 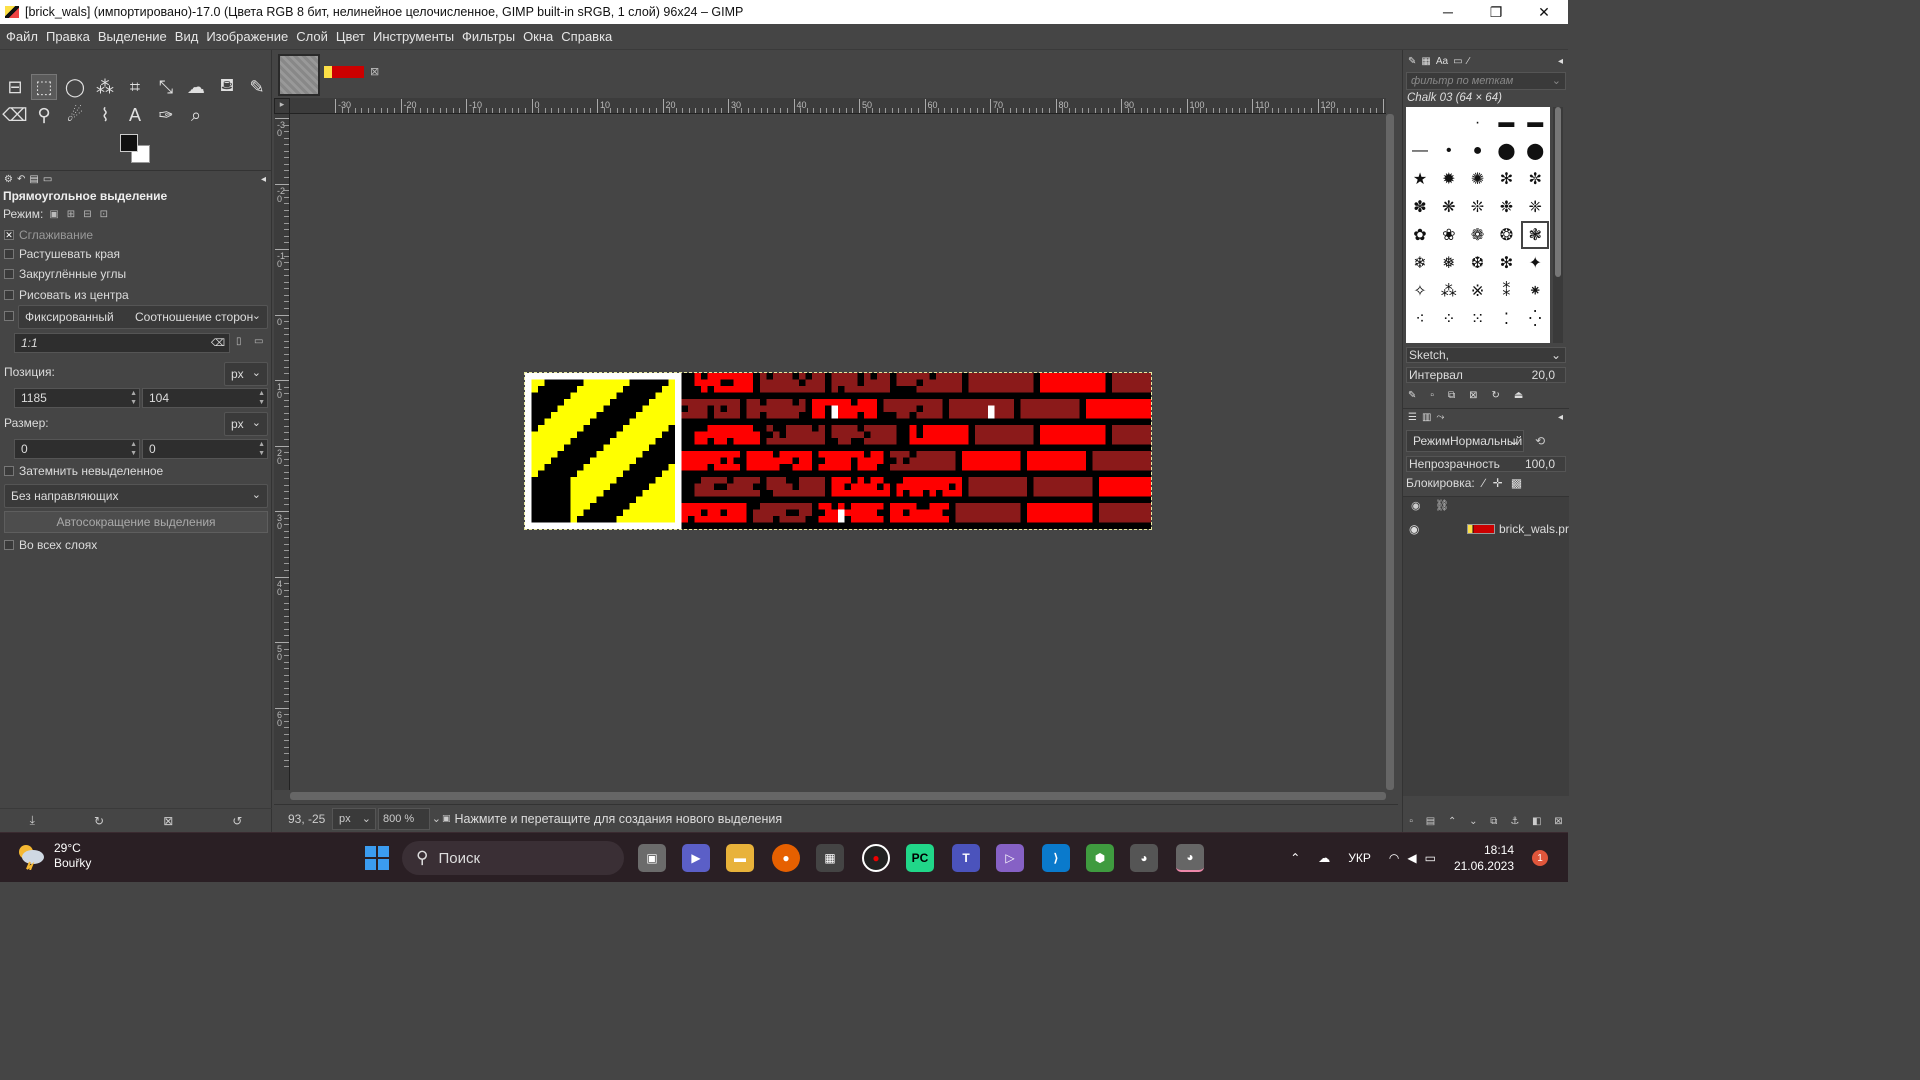 I want to click on fg-bg-color-swatch, so click(x=136, y=148).